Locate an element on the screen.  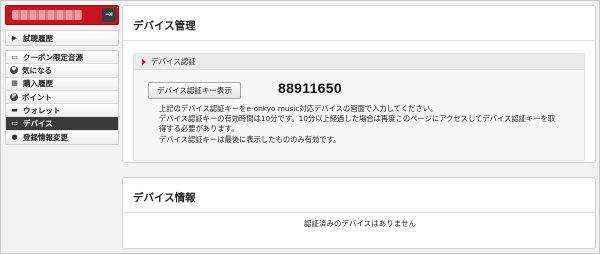
sidebar-item-history: ▶ 試聴履歴 is located at coordinates (62, 38).